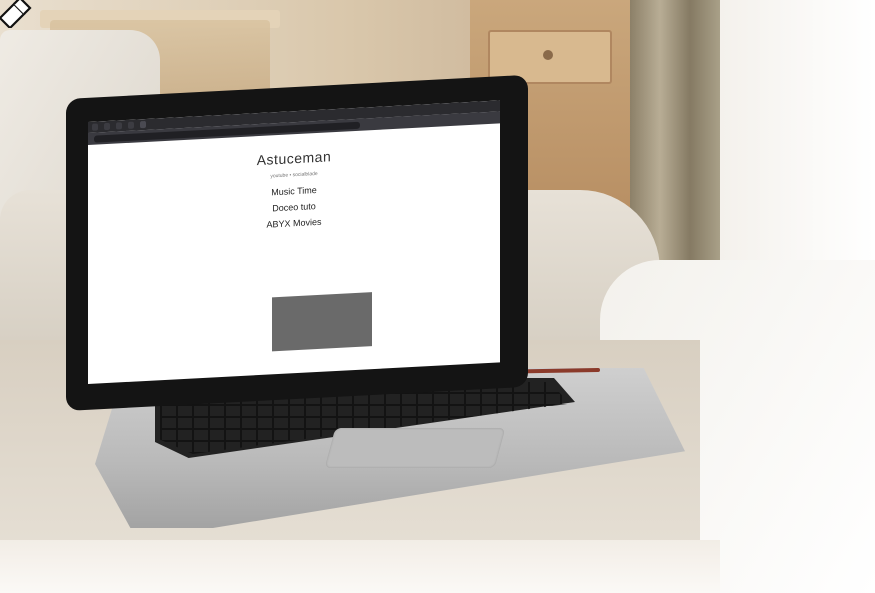  What do you see at coordinates (322, 300) in the screenshot?
I see `cookie-text` at bounding box center [322, 300].